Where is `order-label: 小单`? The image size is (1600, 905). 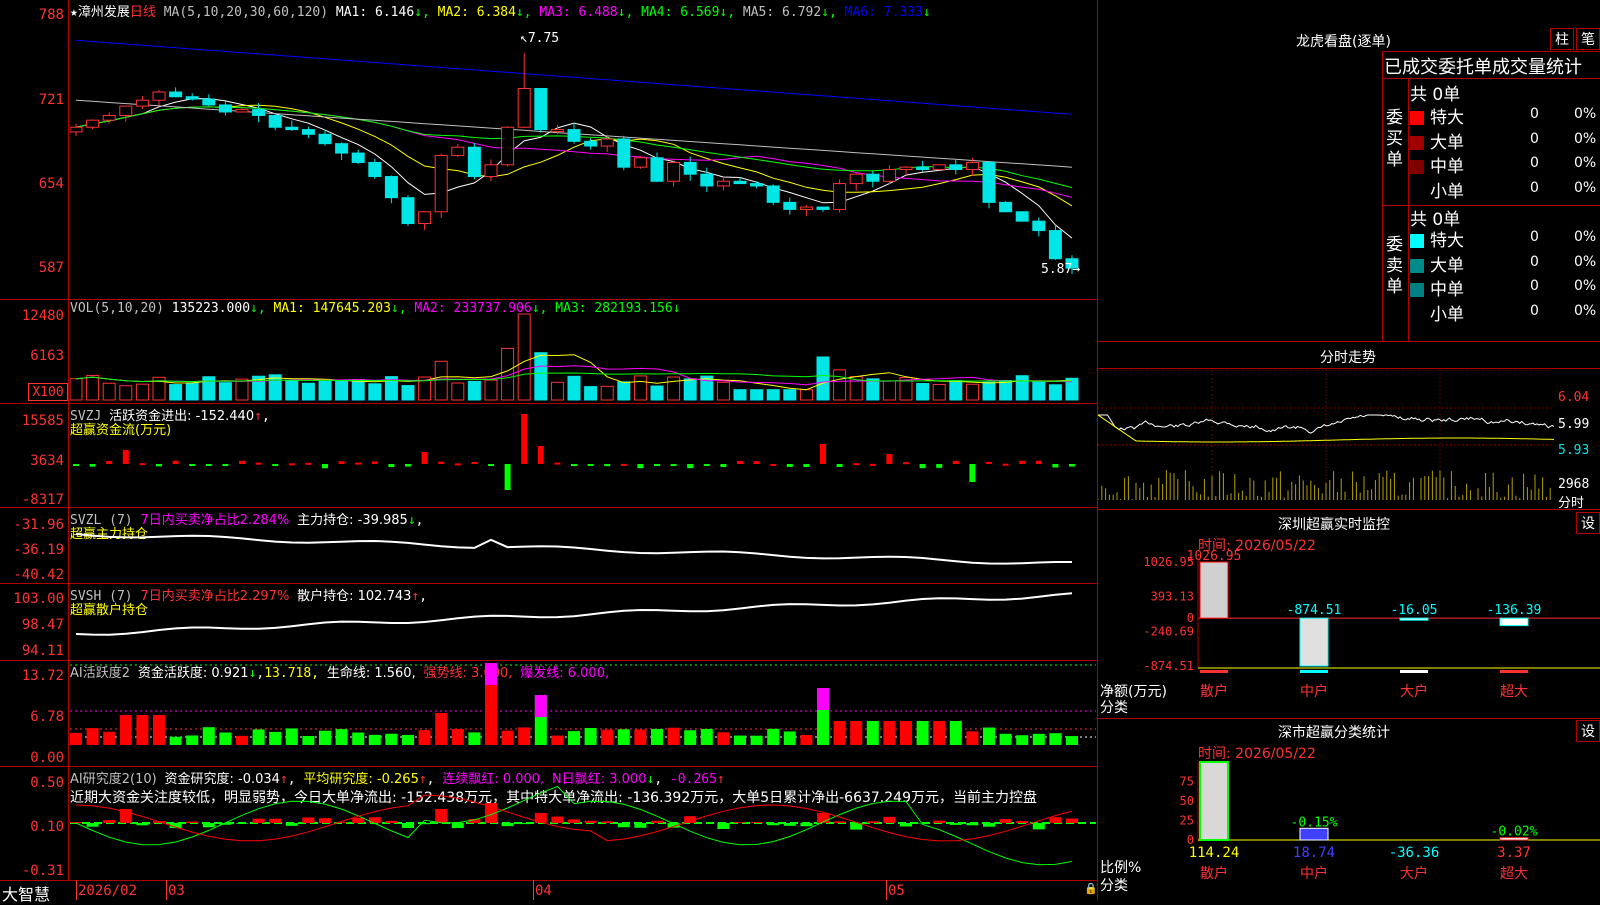 order-label: 小单 is located at coordinates (1447, 192).